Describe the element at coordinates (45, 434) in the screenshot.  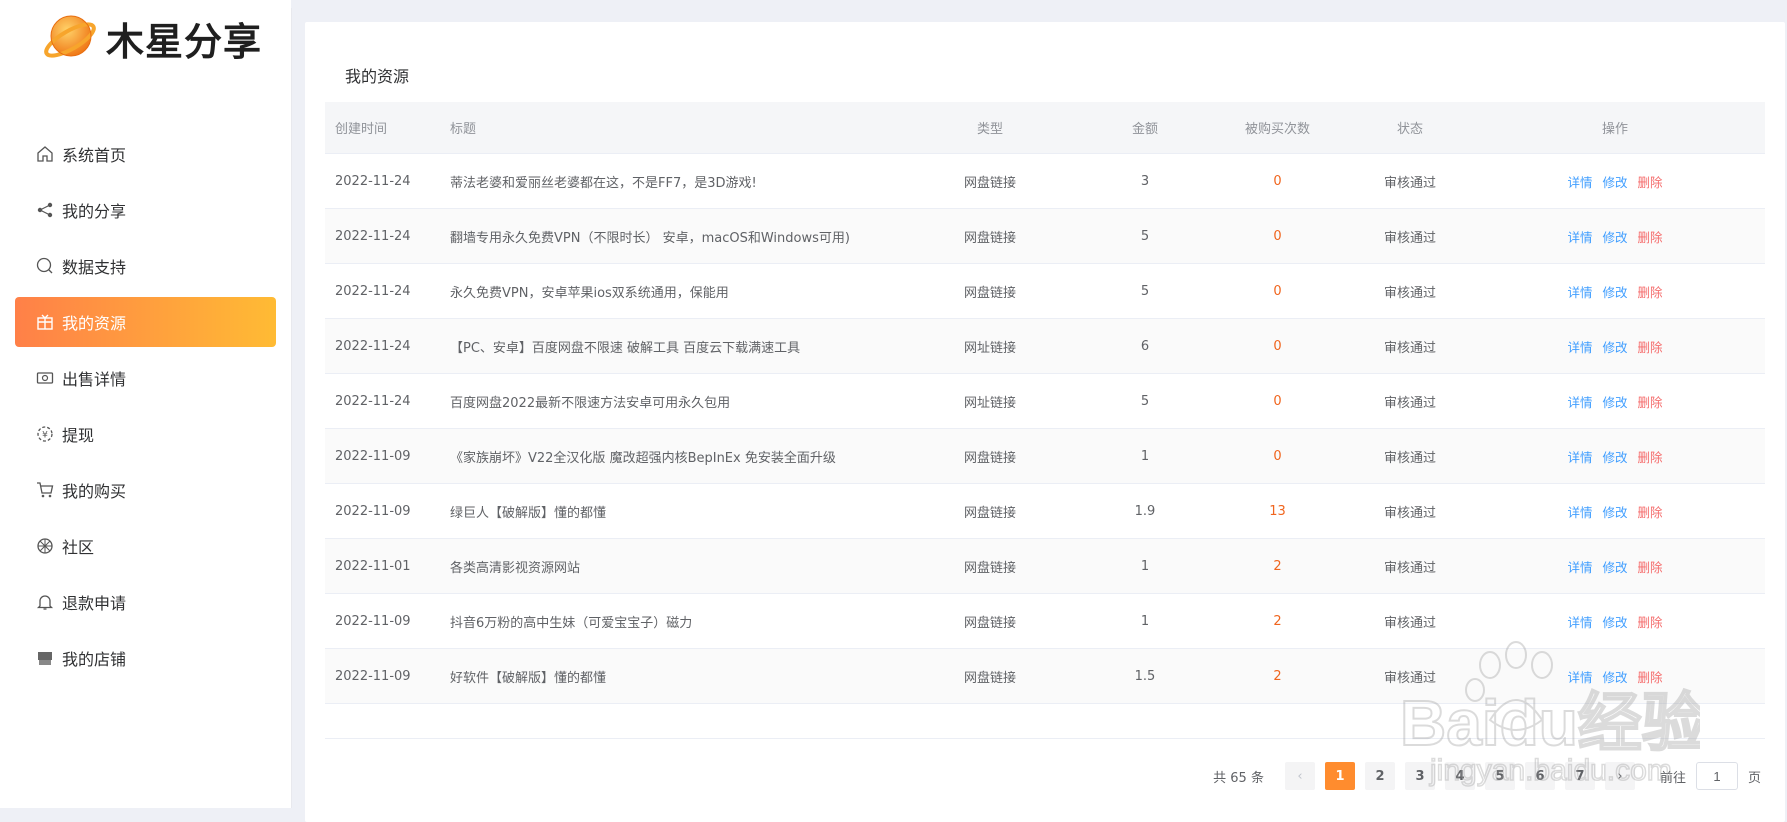
I see `wallet-icon: ¥` at that location.